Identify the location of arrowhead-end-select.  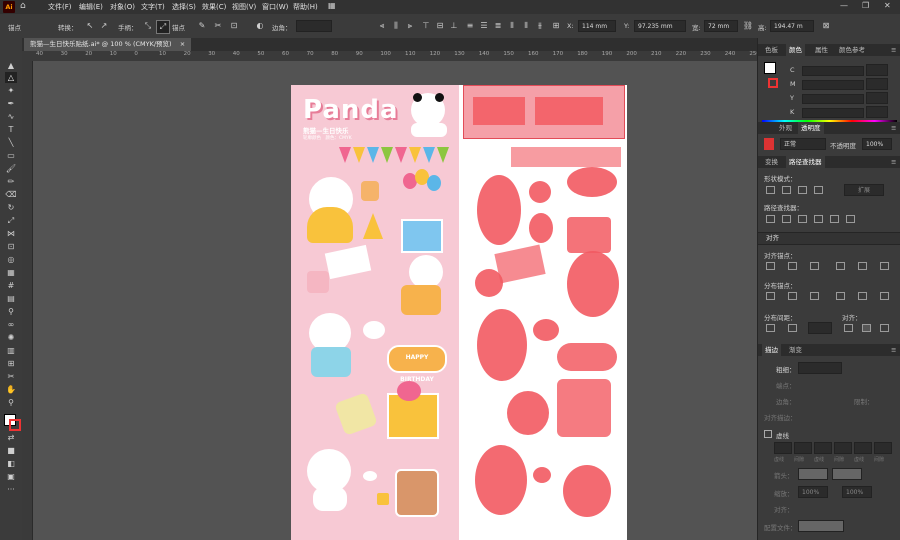
(847, 474).